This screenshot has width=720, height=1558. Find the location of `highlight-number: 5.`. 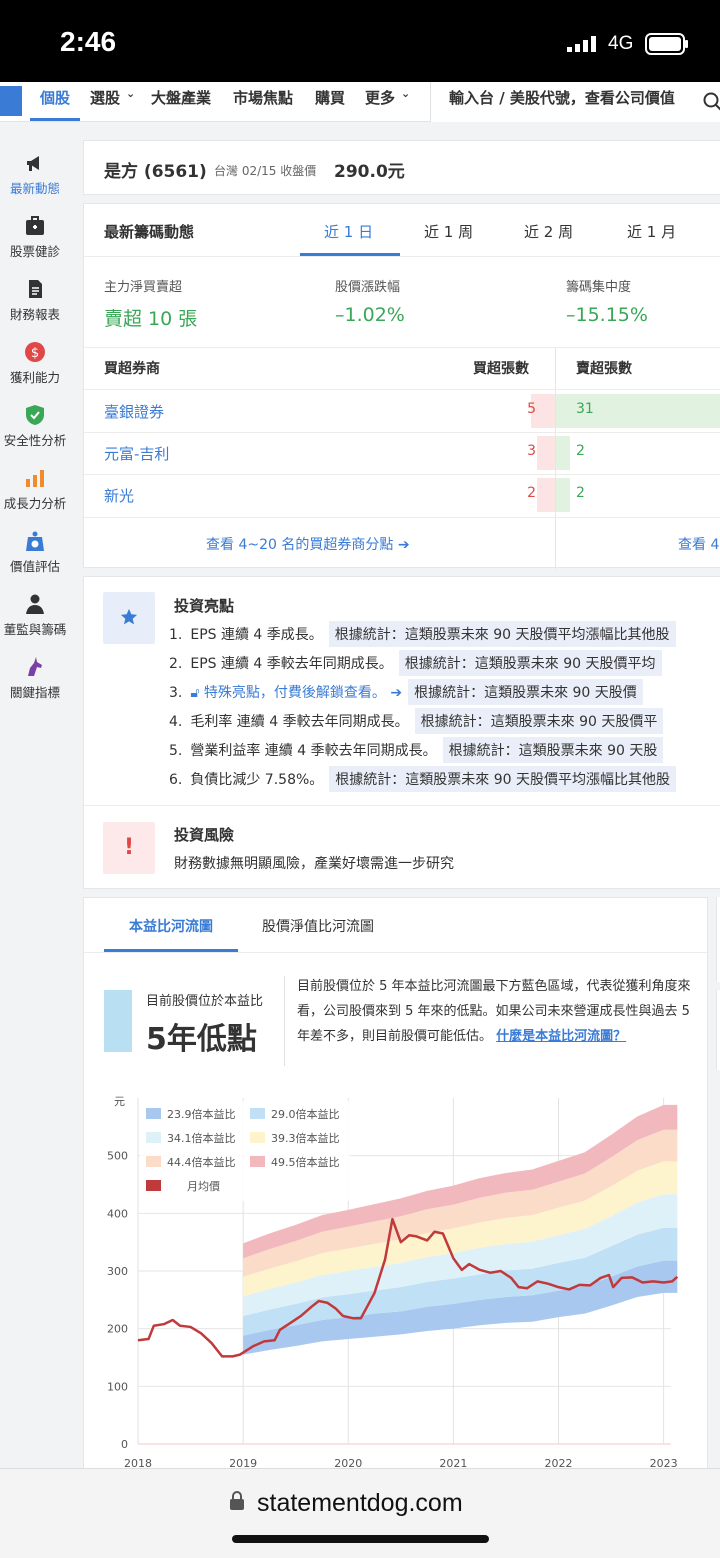

highlight-number: 5. is located at coordinates (176, 751).